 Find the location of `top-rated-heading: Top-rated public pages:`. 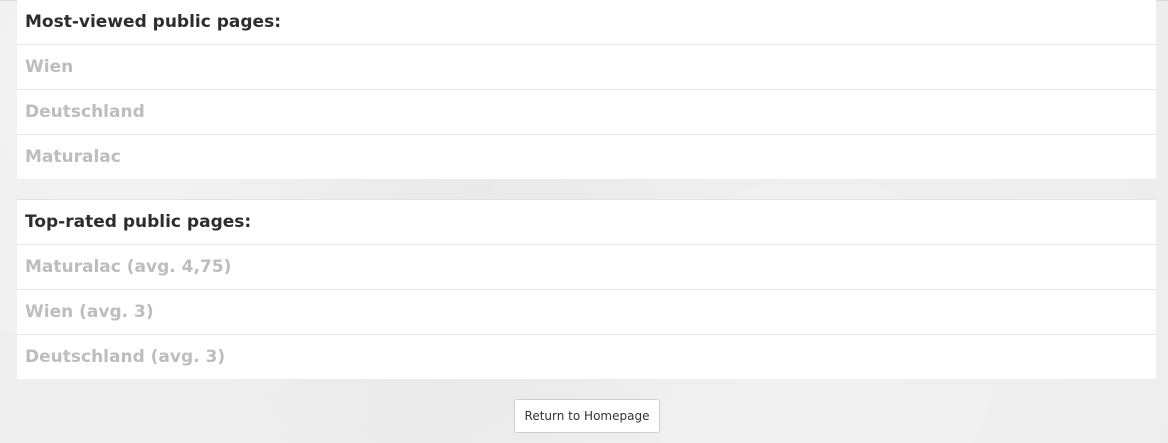

top-rated-heading: Top-rated public pages: is located at coordinates (586, 222).